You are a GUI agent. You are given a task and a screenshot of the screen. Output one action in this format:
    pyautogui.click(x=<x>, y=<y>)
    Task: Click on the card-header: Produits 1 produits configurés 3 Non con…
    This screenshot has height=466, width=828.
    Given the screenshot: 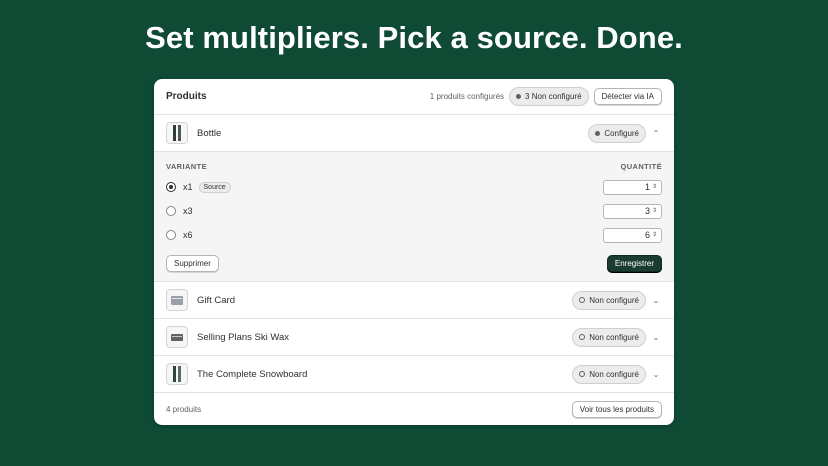 What is the action you would take?
    pyautogui.click(x=414, y=97)
    